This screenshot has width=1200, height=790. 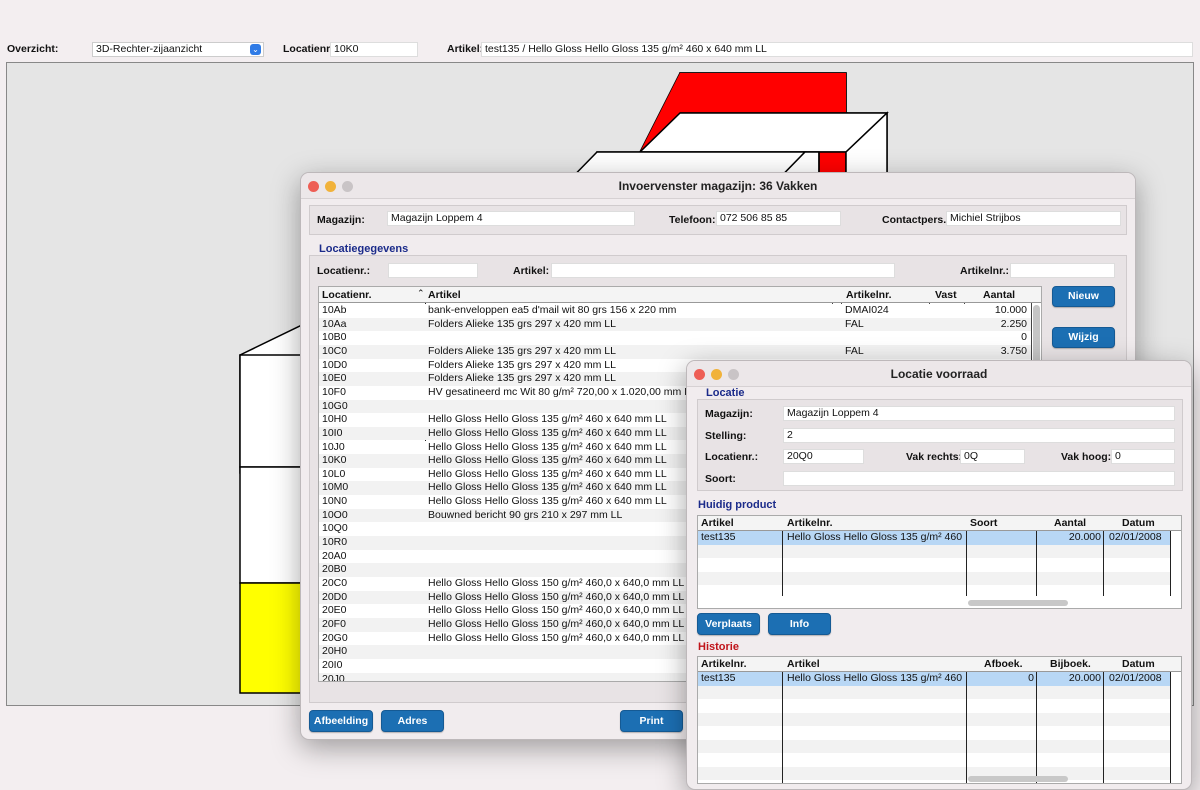 What do you see at coordinates (334, 460) in the screenshot?
I see `table-cell: 10K0` at bounding box center [334, 460].